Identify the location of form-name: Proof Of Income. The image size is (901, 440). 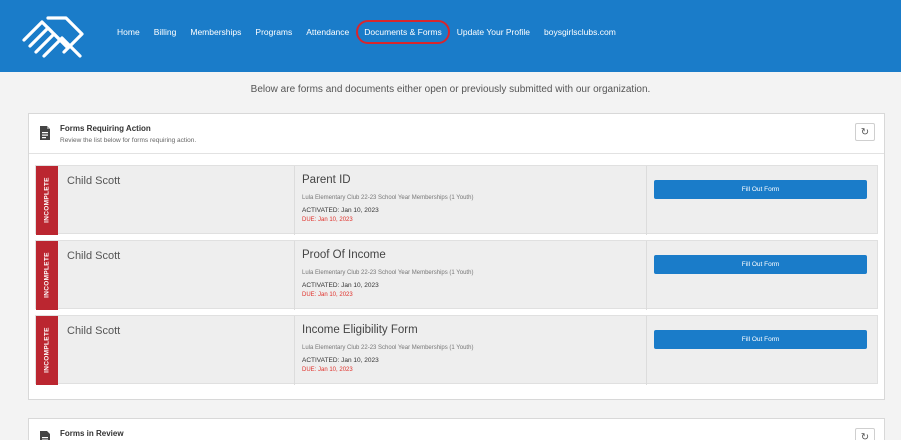
(344, 255).